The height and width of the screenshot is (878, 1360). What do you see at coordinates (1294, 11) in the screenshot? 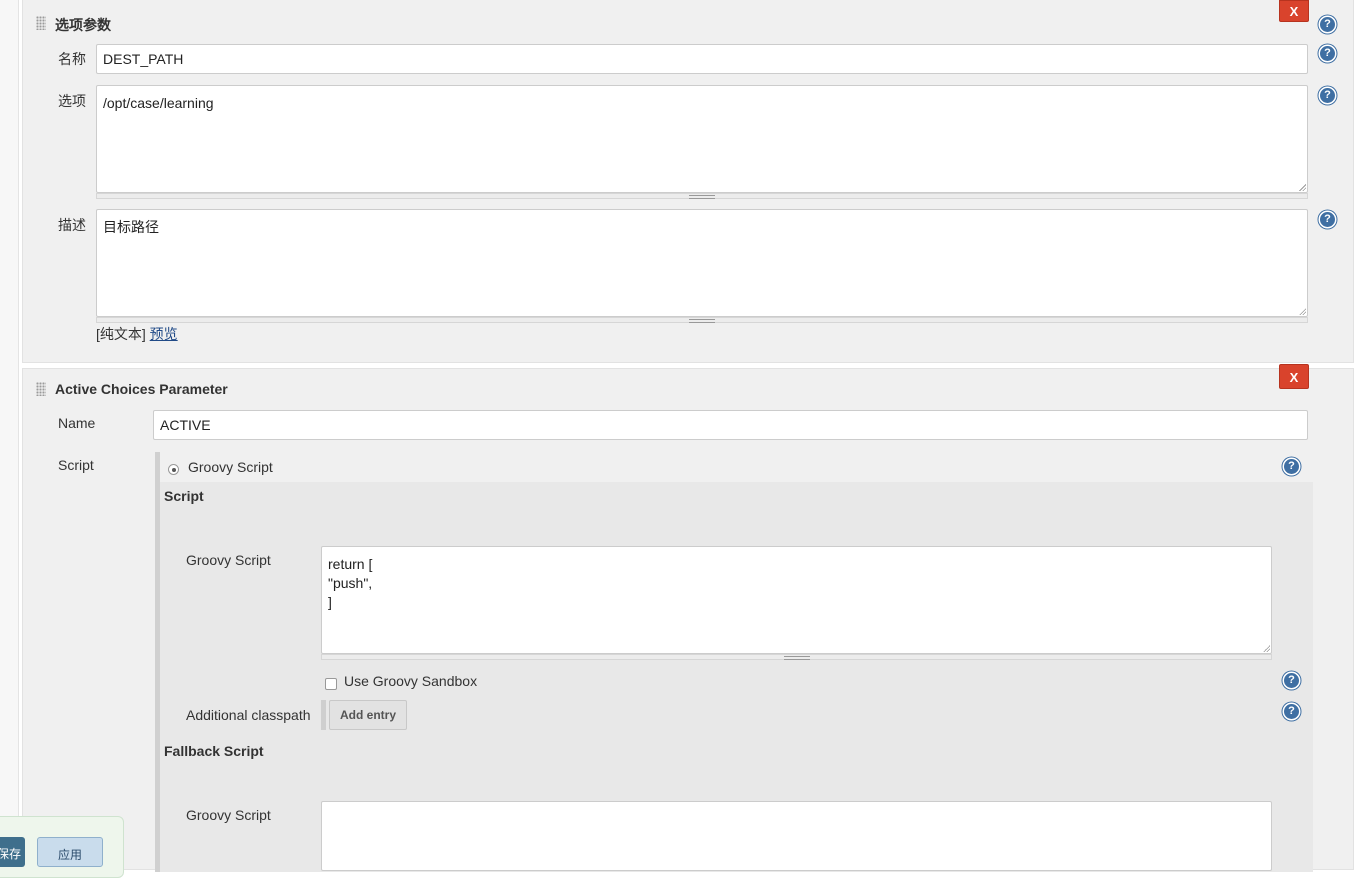
I see `delete-choice-parameter-button: X` at bounding box center [1294, 11].